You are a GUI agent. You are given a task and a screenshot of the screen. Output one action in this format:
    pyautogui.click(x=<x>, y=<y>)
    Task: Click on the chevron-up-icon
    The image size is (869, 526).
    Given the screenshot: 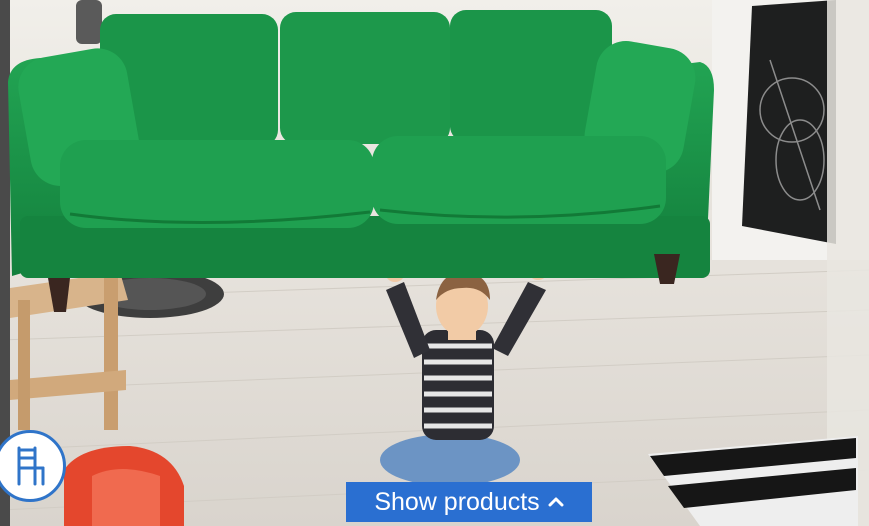 What is the action you would take?
    pyautogui.click(x=556, y=502)
    